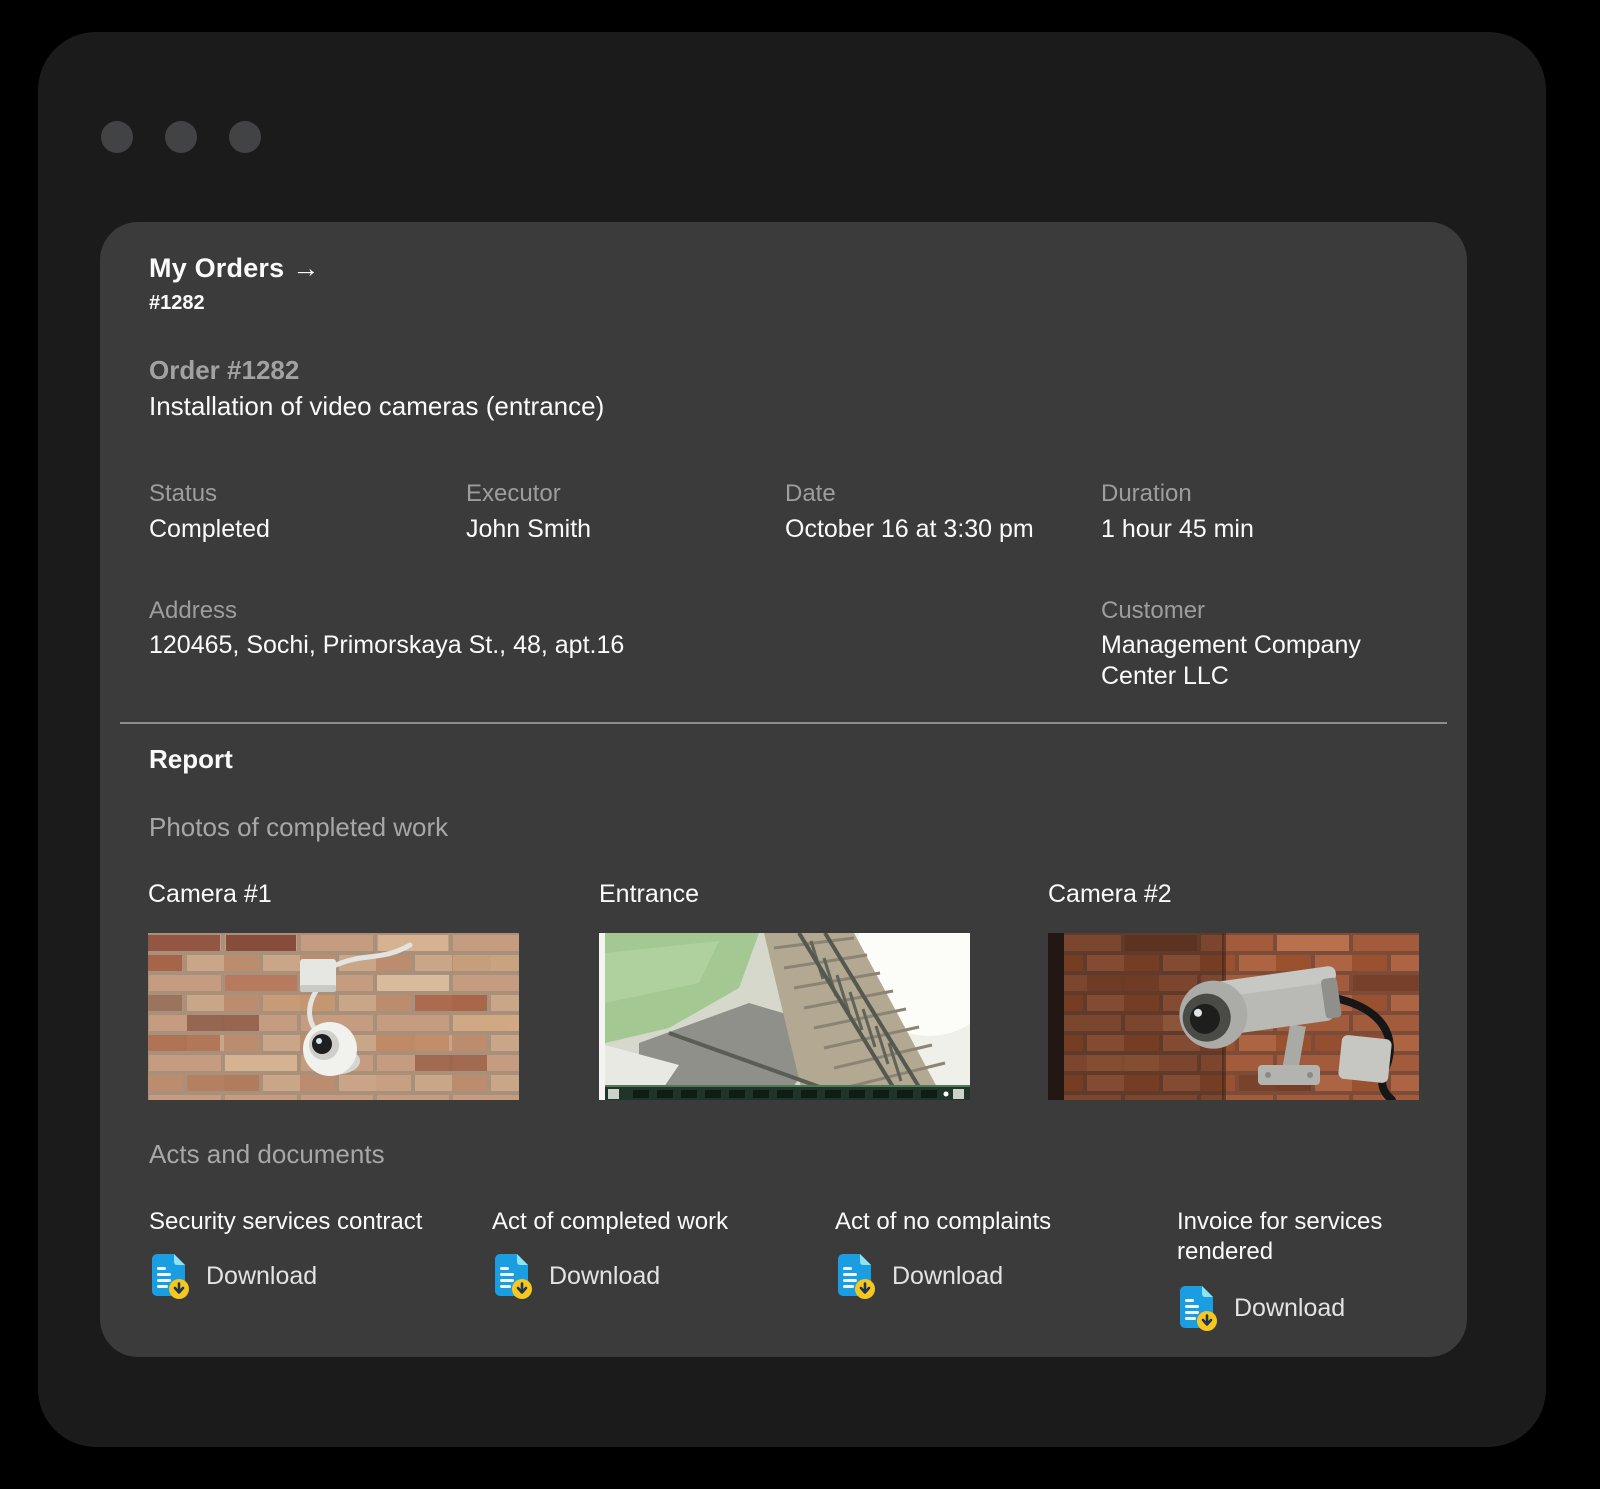 The width and height of the screenshot is (1600, 1489). What do you see at coordinates (191, 759) in the screenshot?
I see `report-title: Report` at bounding box center [191, 759].